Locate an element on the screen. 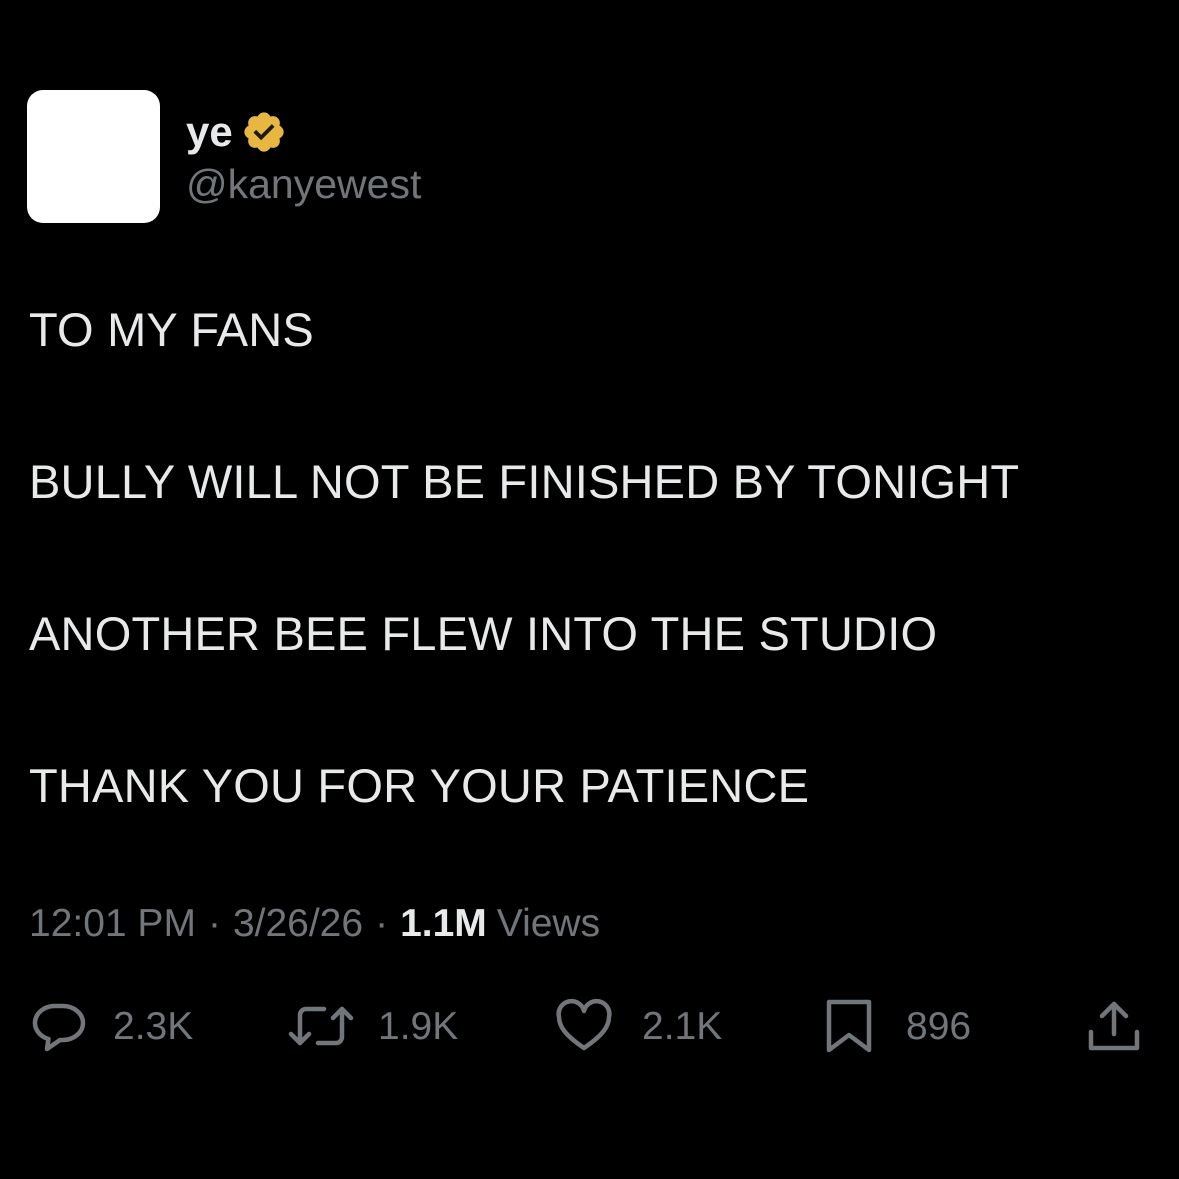  speech-bubble-icon is located at coordinates (58, 1026).